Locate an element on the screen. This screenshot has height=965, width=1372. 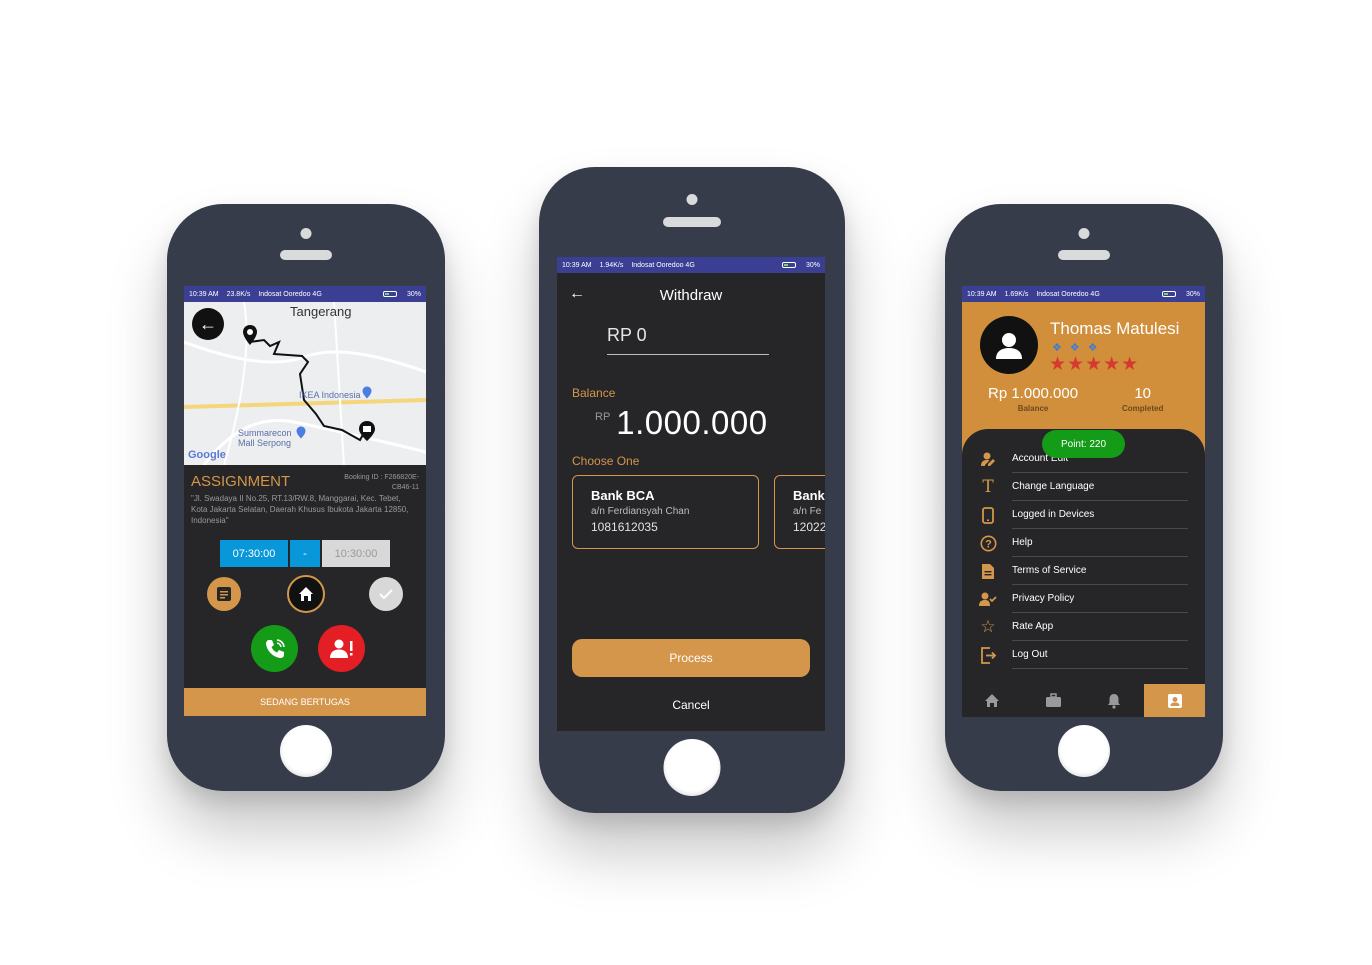
call-button is located at coordinates (274, 648).